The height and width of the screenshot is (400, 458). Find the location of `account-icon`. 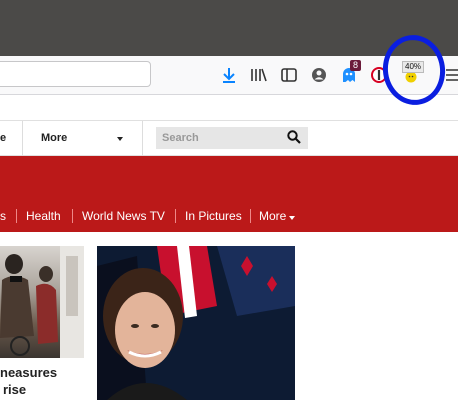

account-icon is located at coordinates (319, 75).